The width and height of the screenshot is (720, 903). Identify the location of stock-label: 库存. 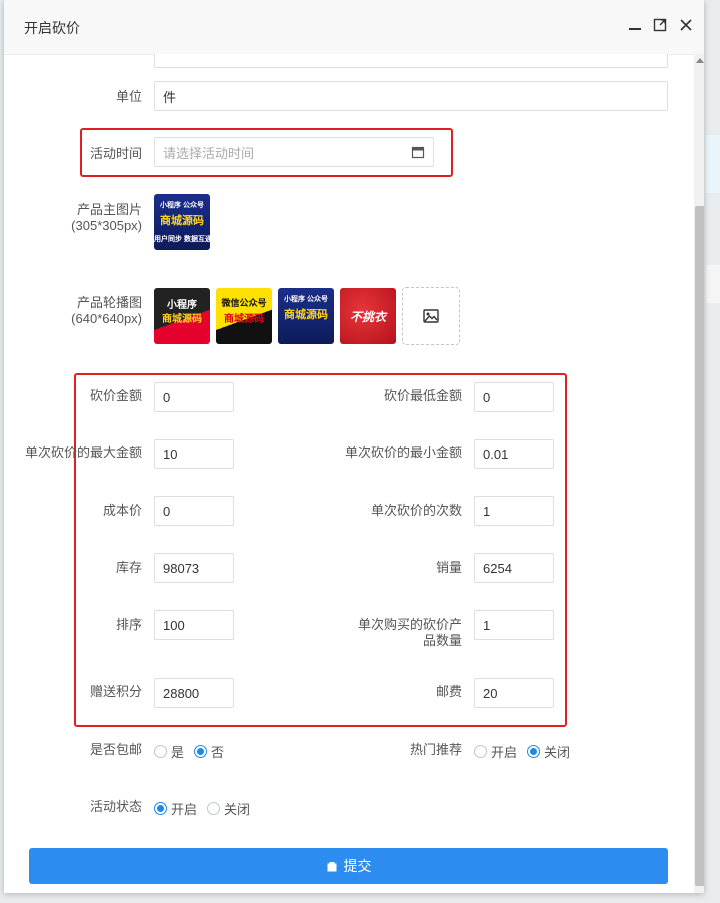
(128, 567).